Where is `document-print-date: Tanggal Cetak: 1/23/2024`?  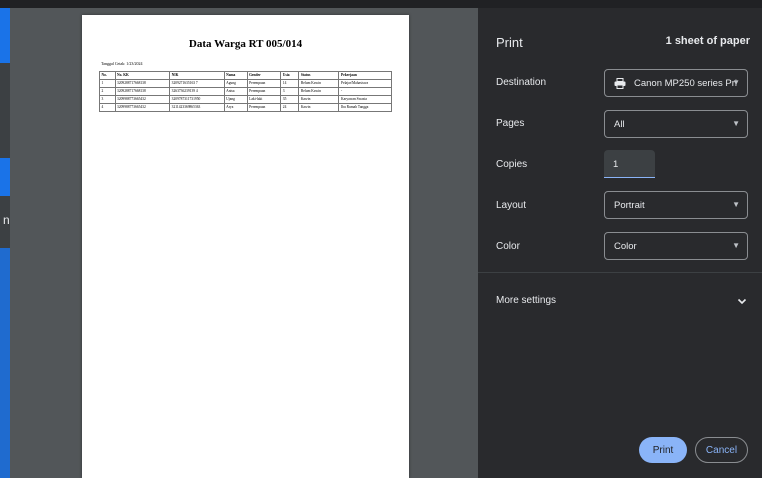 document-print-date: Tanggal Cetak: 1/23/2024 is located at coordinates (122, 63).